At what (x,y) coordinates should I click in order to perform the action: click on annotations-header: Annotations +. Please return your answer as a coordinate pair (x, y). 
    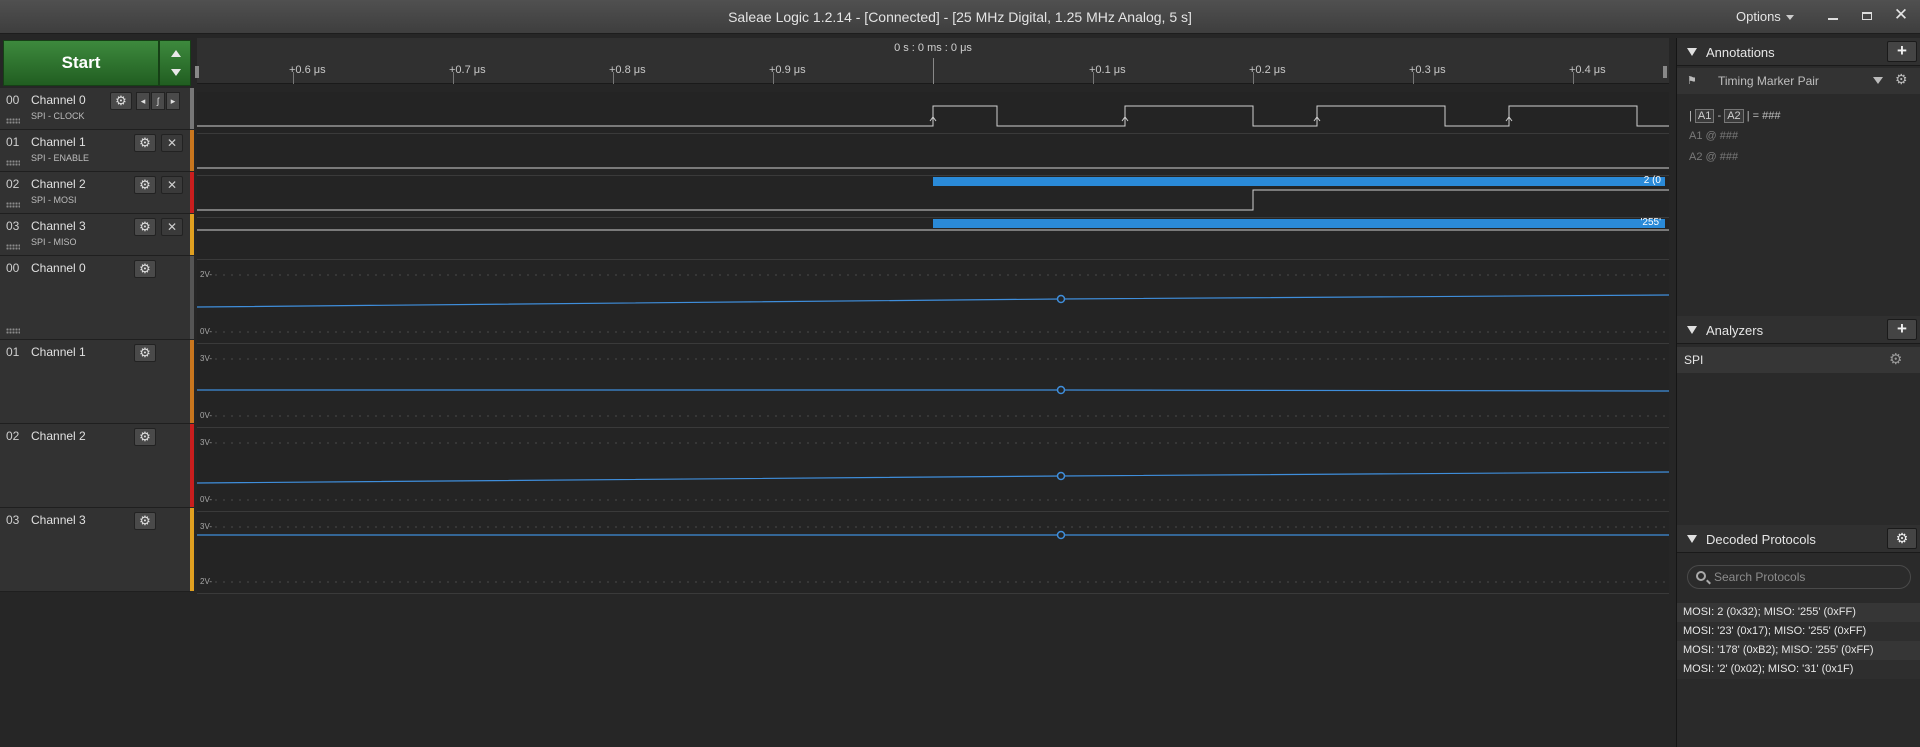
    Looking at the image, I should click on (1798, 52).